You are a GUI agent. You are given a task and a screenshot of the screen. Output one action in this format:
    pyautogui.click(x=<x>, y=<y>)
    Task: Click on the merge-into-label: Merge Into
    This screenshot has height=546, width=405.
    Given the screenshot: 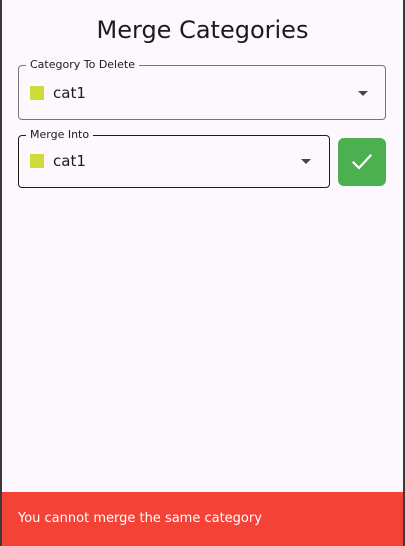 What is the action you would take?
    pyautogui.click(x=60, y=135)
    